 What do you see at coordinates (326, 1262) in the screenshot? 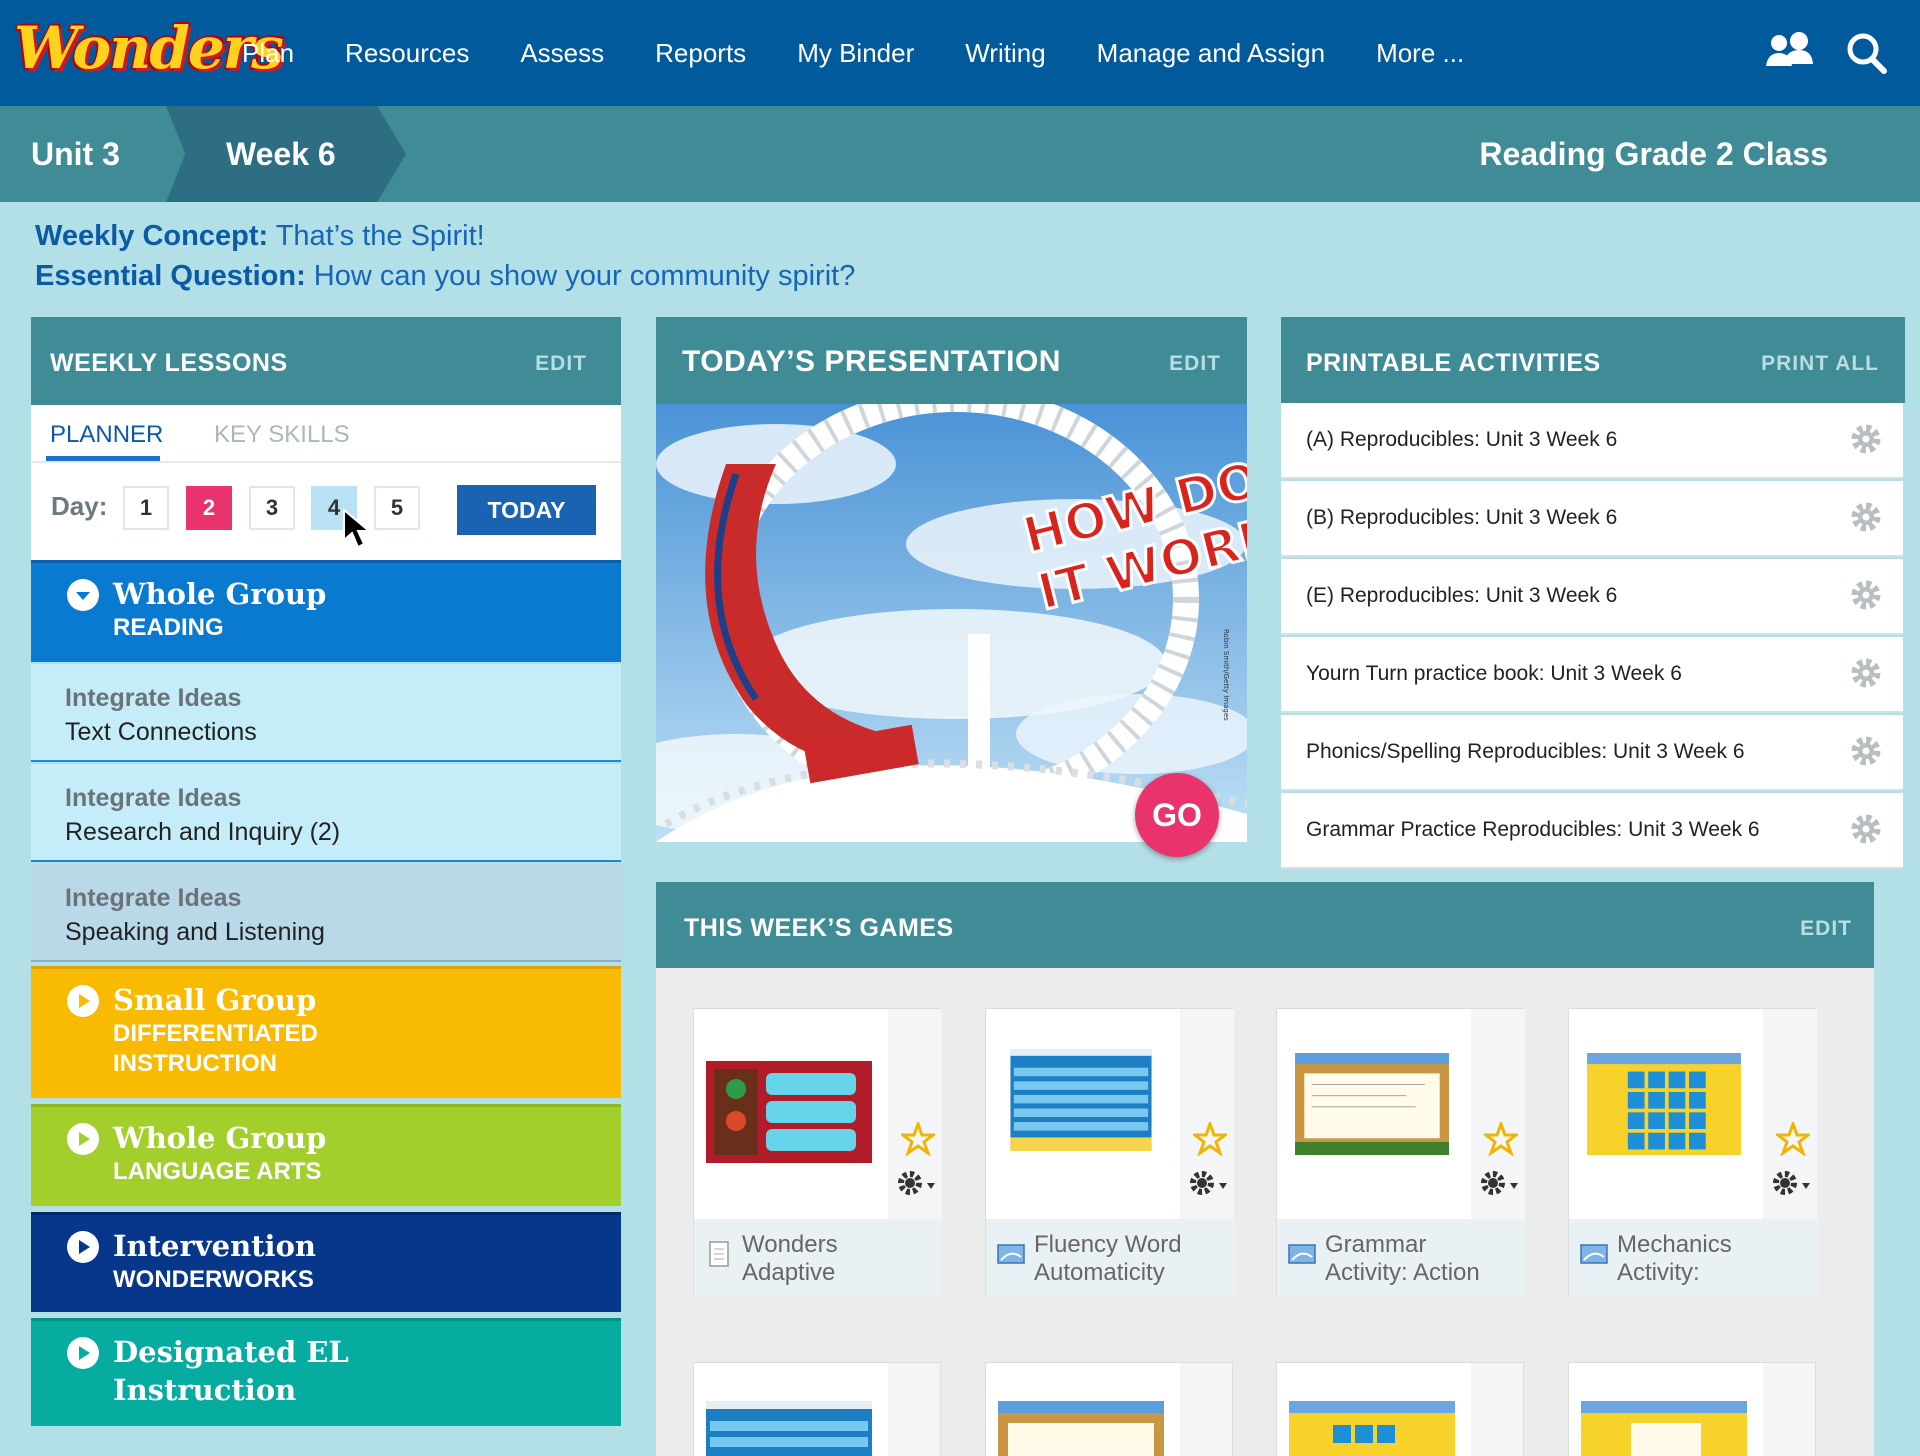
I see `lesson-intervention: Intervention WONDERWORKS` at bounding box center [326, 1262].